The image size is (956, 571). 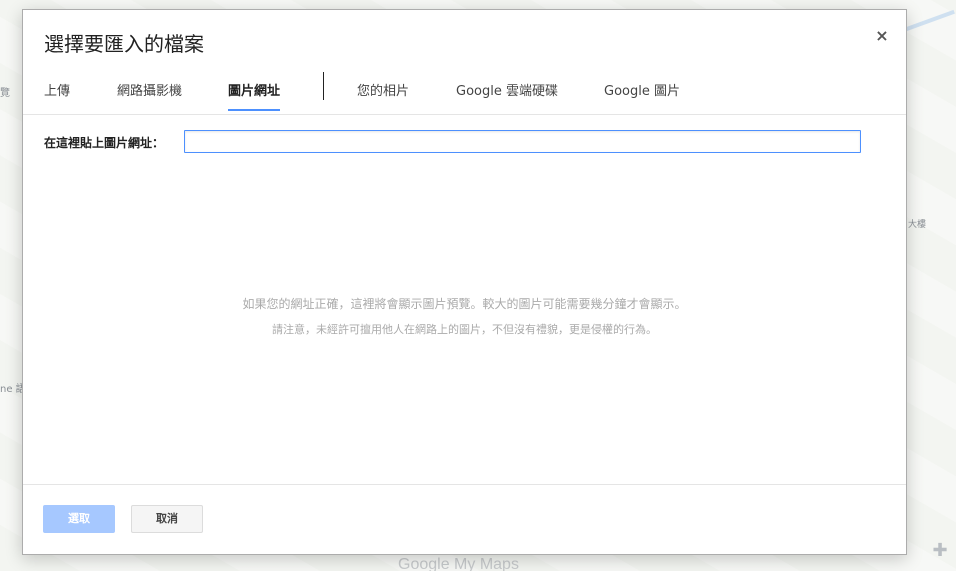 I want to click on preview-info-text: 如果您的網址正確，這裡將會顯示圖片預覽。較大的圖片可能需要幾分鐘才會顯示。, so click(x=464, y=304).